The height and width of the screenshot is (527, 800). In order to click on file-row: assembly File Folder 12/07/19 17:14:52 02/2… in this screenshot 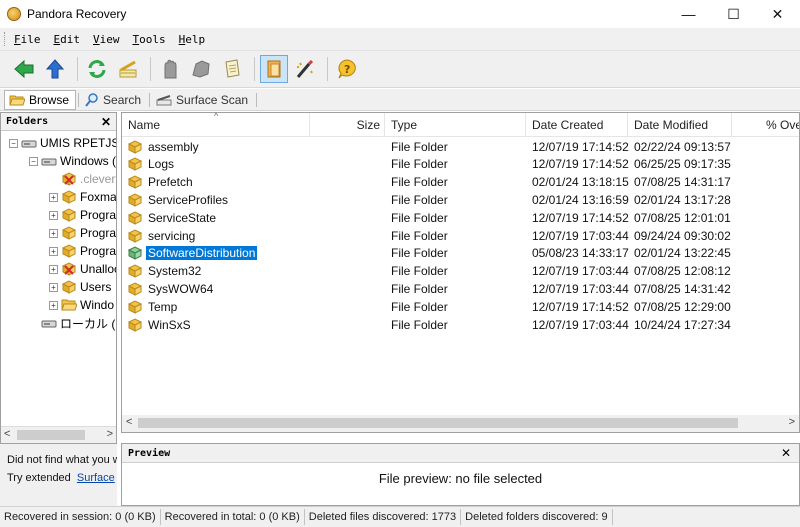, I will do `click(460, 147)`.